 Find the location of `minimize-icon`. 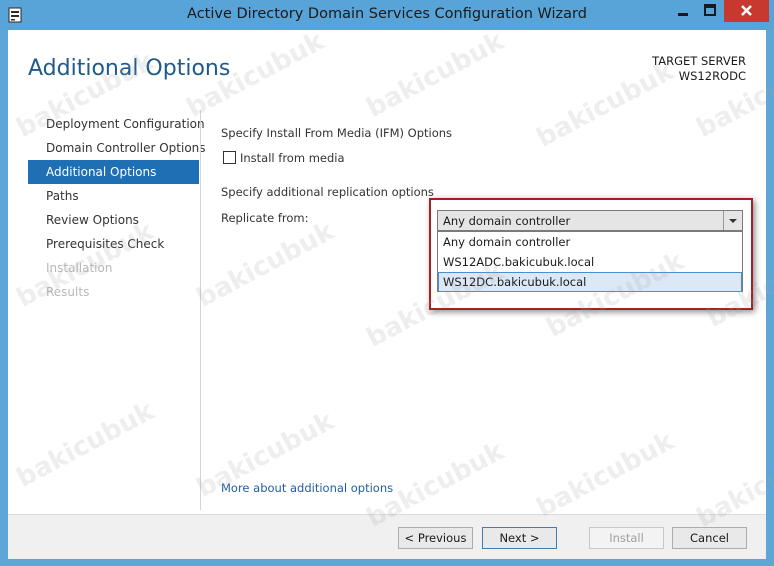

minimize-icon is located at coordinates (683, 14).